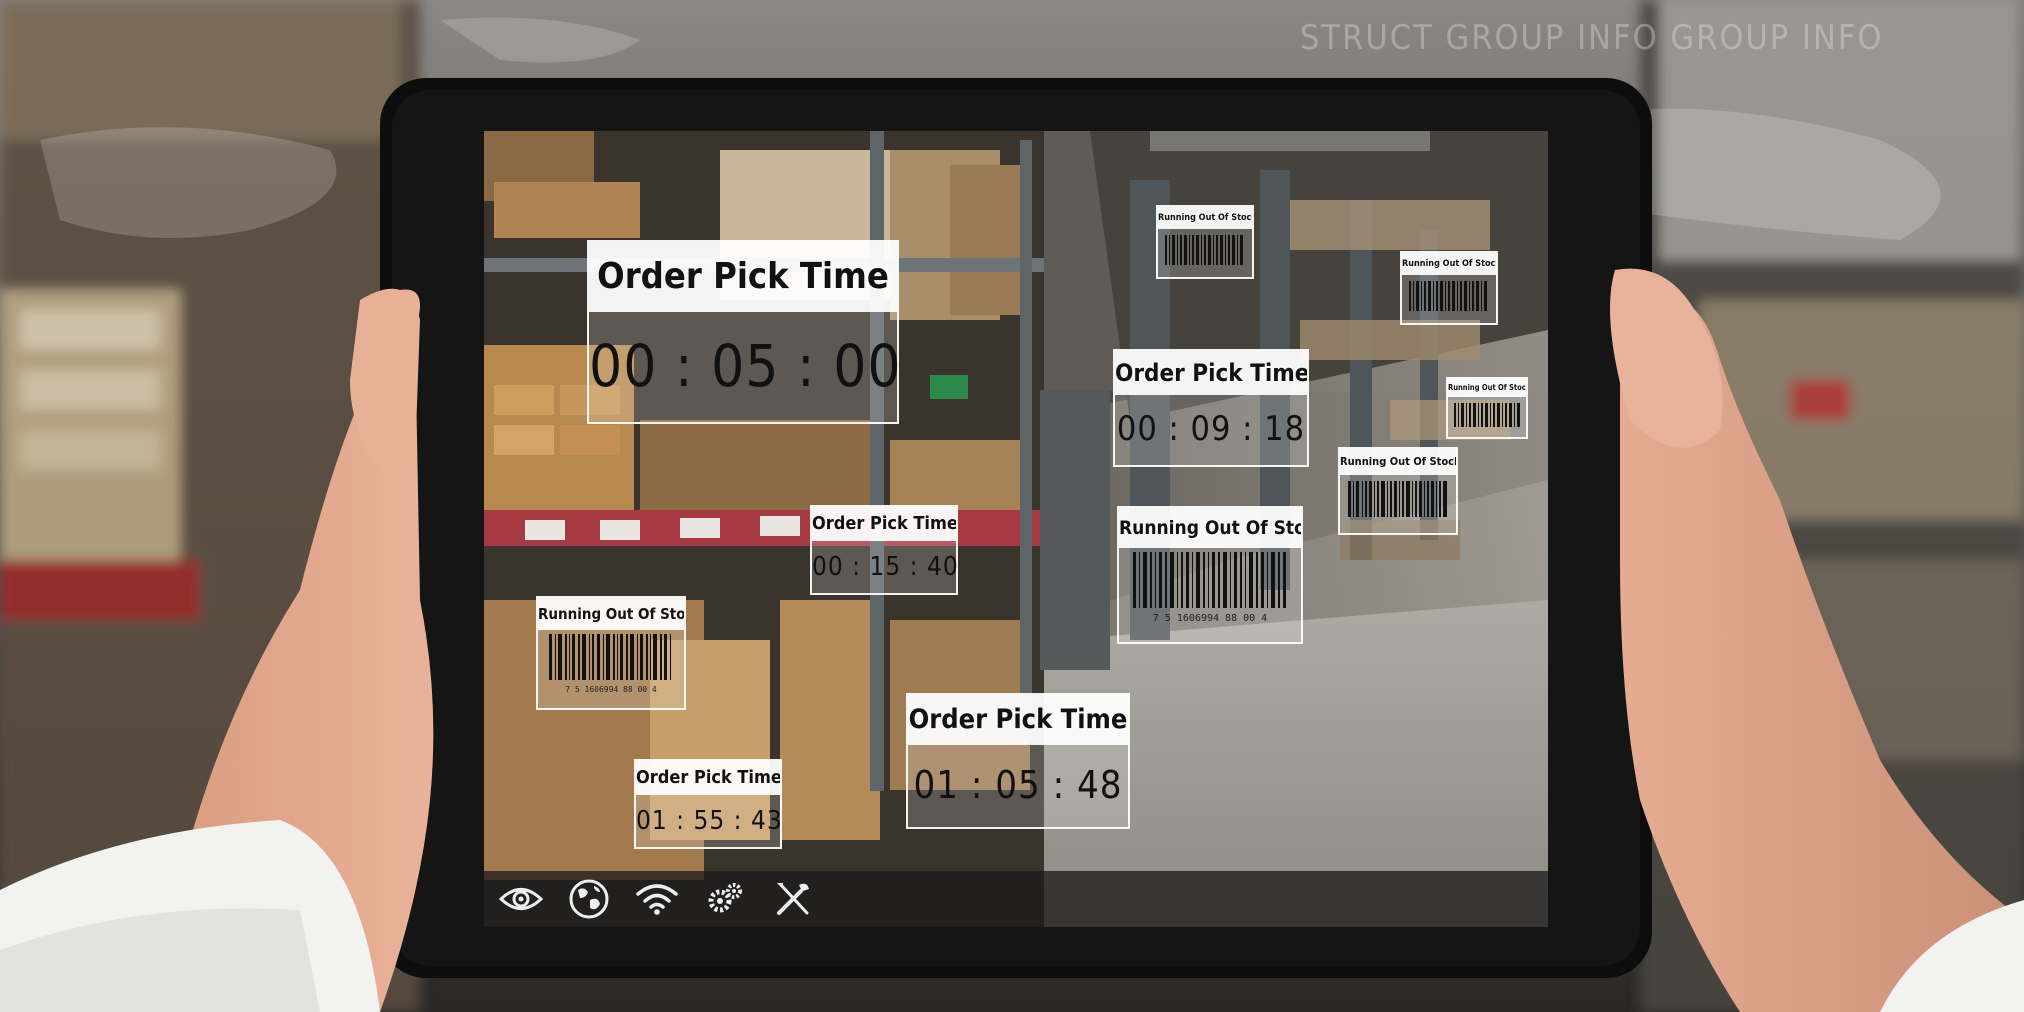 This screenshot has width=2024, height=1012. I want to click on order-pick-time-card: Order Pick Time 00 : 05 : 00, so click(744, 332).